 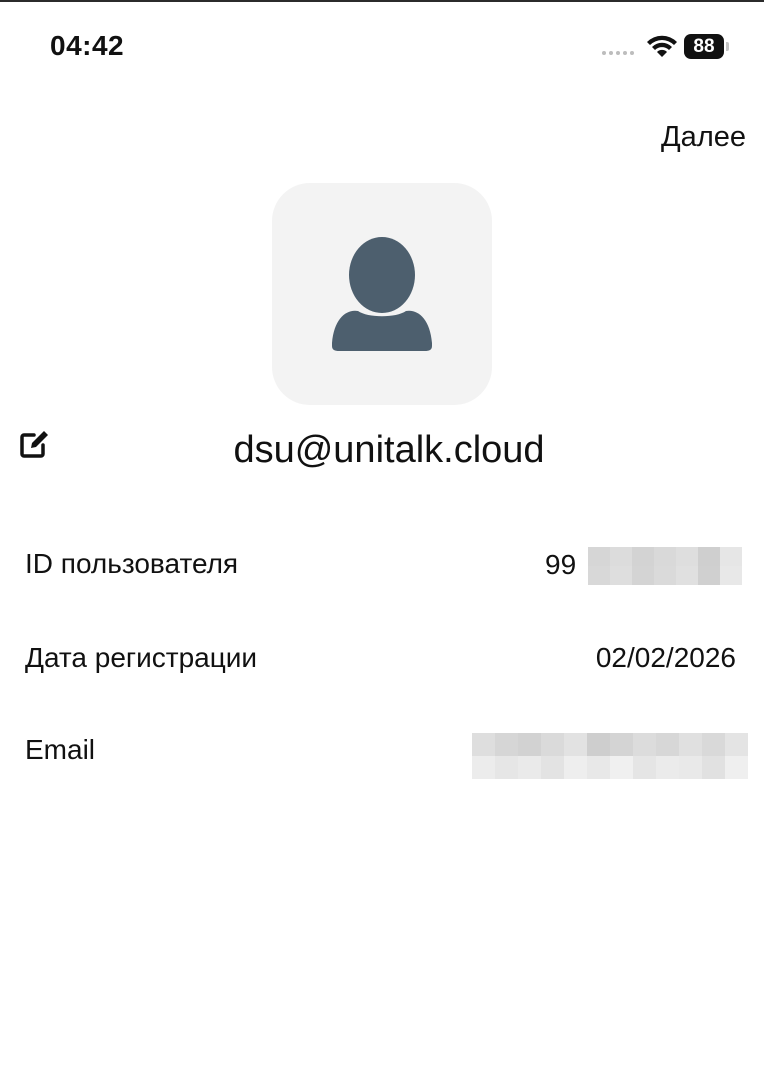 What do you see at coordinates (727, 46) in the screenshot?
I see `battery-tip` at bounding box center [727, 46].